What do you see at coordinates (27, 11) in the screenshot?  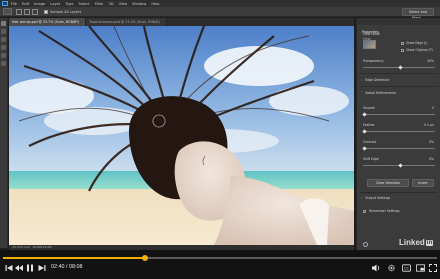 I see `add-selection-icon` at bounding box center [27, 11].